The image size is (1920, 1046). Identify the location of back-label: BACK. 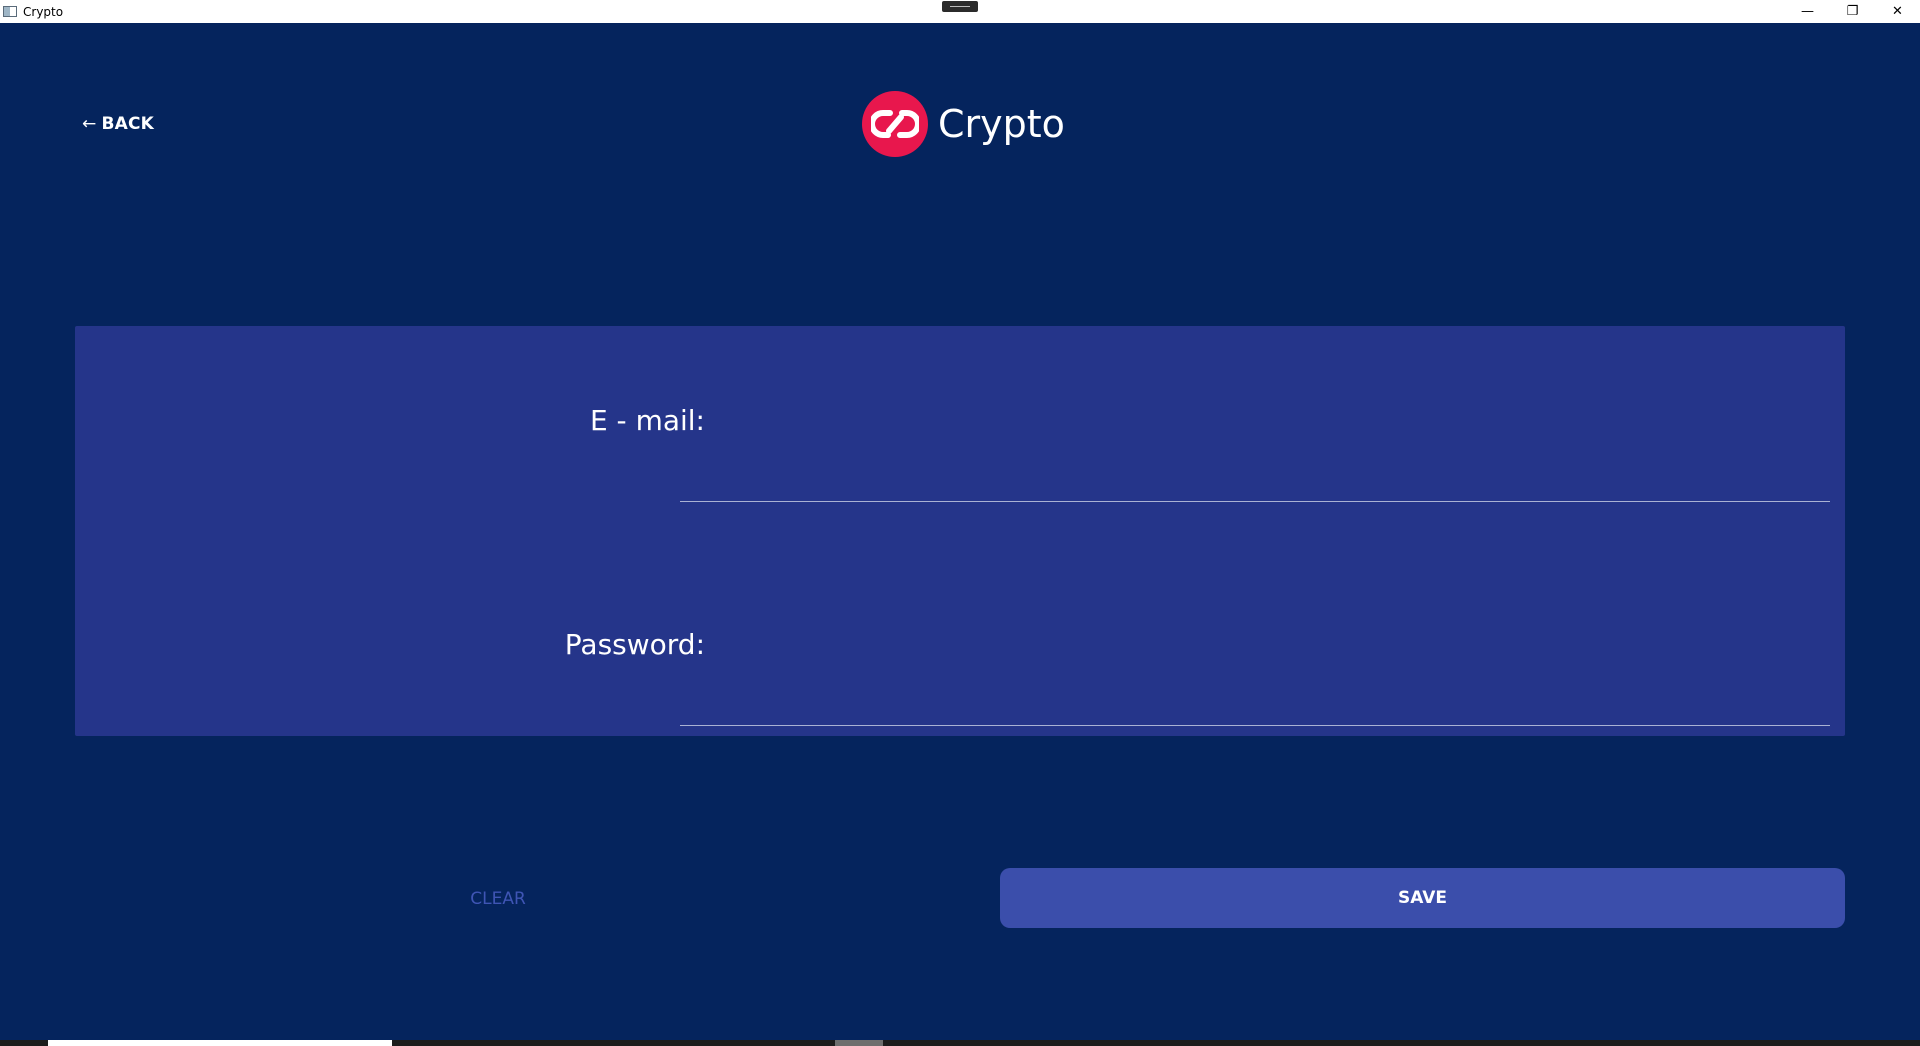
(128, 124).